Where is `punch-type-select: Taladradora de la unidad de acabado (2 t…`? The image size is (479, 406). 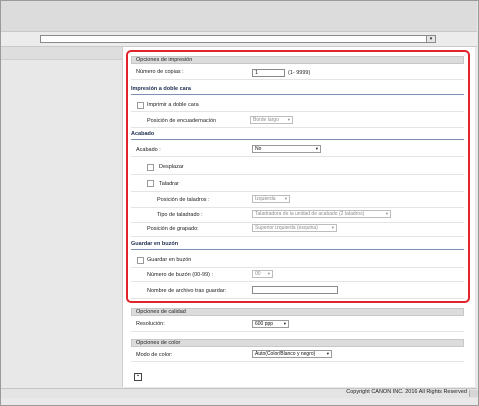 punch-type-select: Taladradora de la unidad de acabado (2 t… is located at coordinates (321, 214).